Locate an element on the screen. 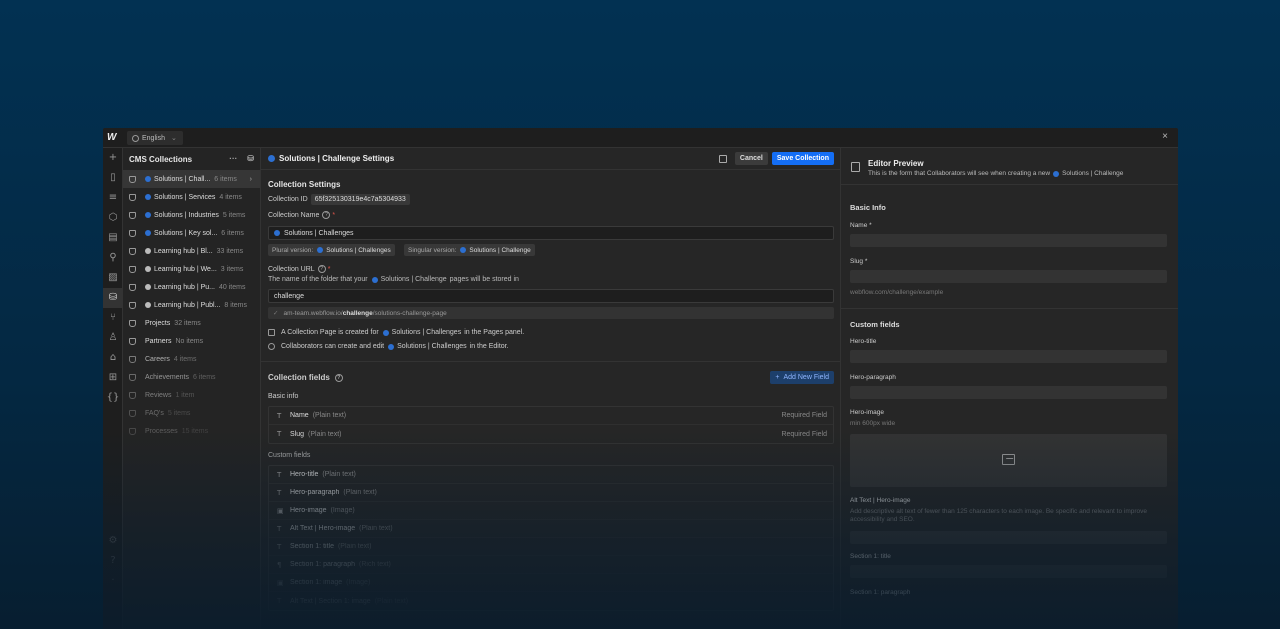  field-row: T Slug (Plain text) Required Field is located at coordinates (551, 434).